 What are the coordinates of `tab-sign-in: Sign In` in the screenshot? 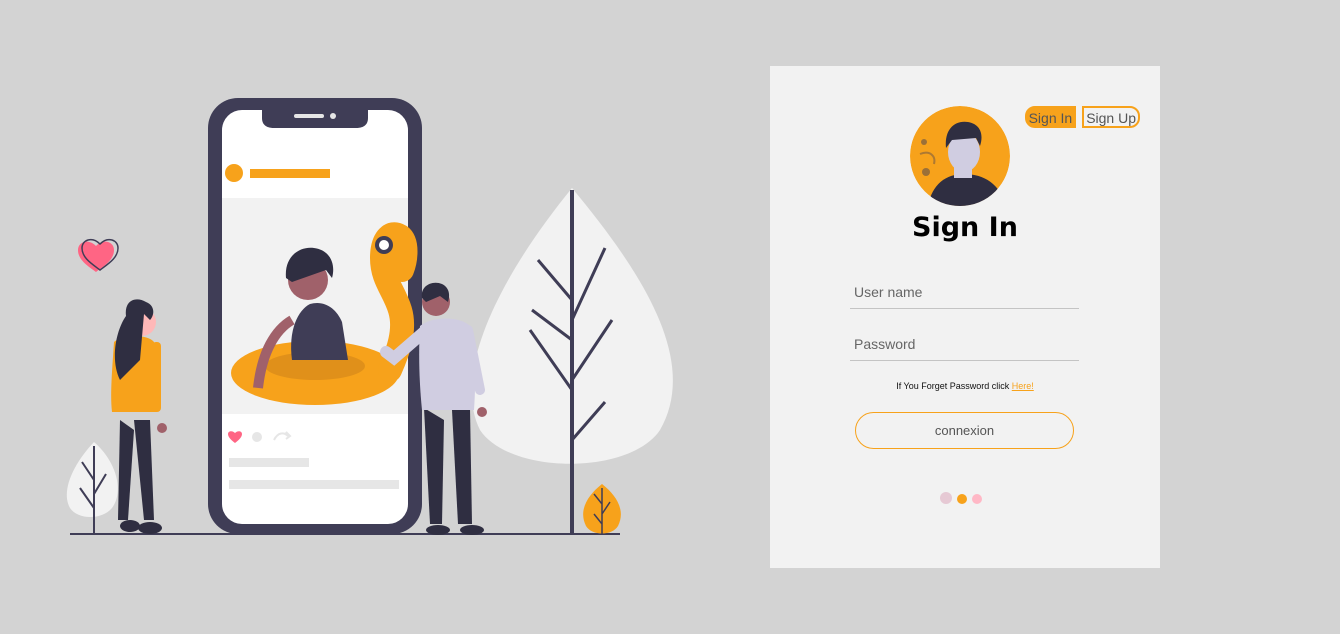 It's located at (1050, 117).